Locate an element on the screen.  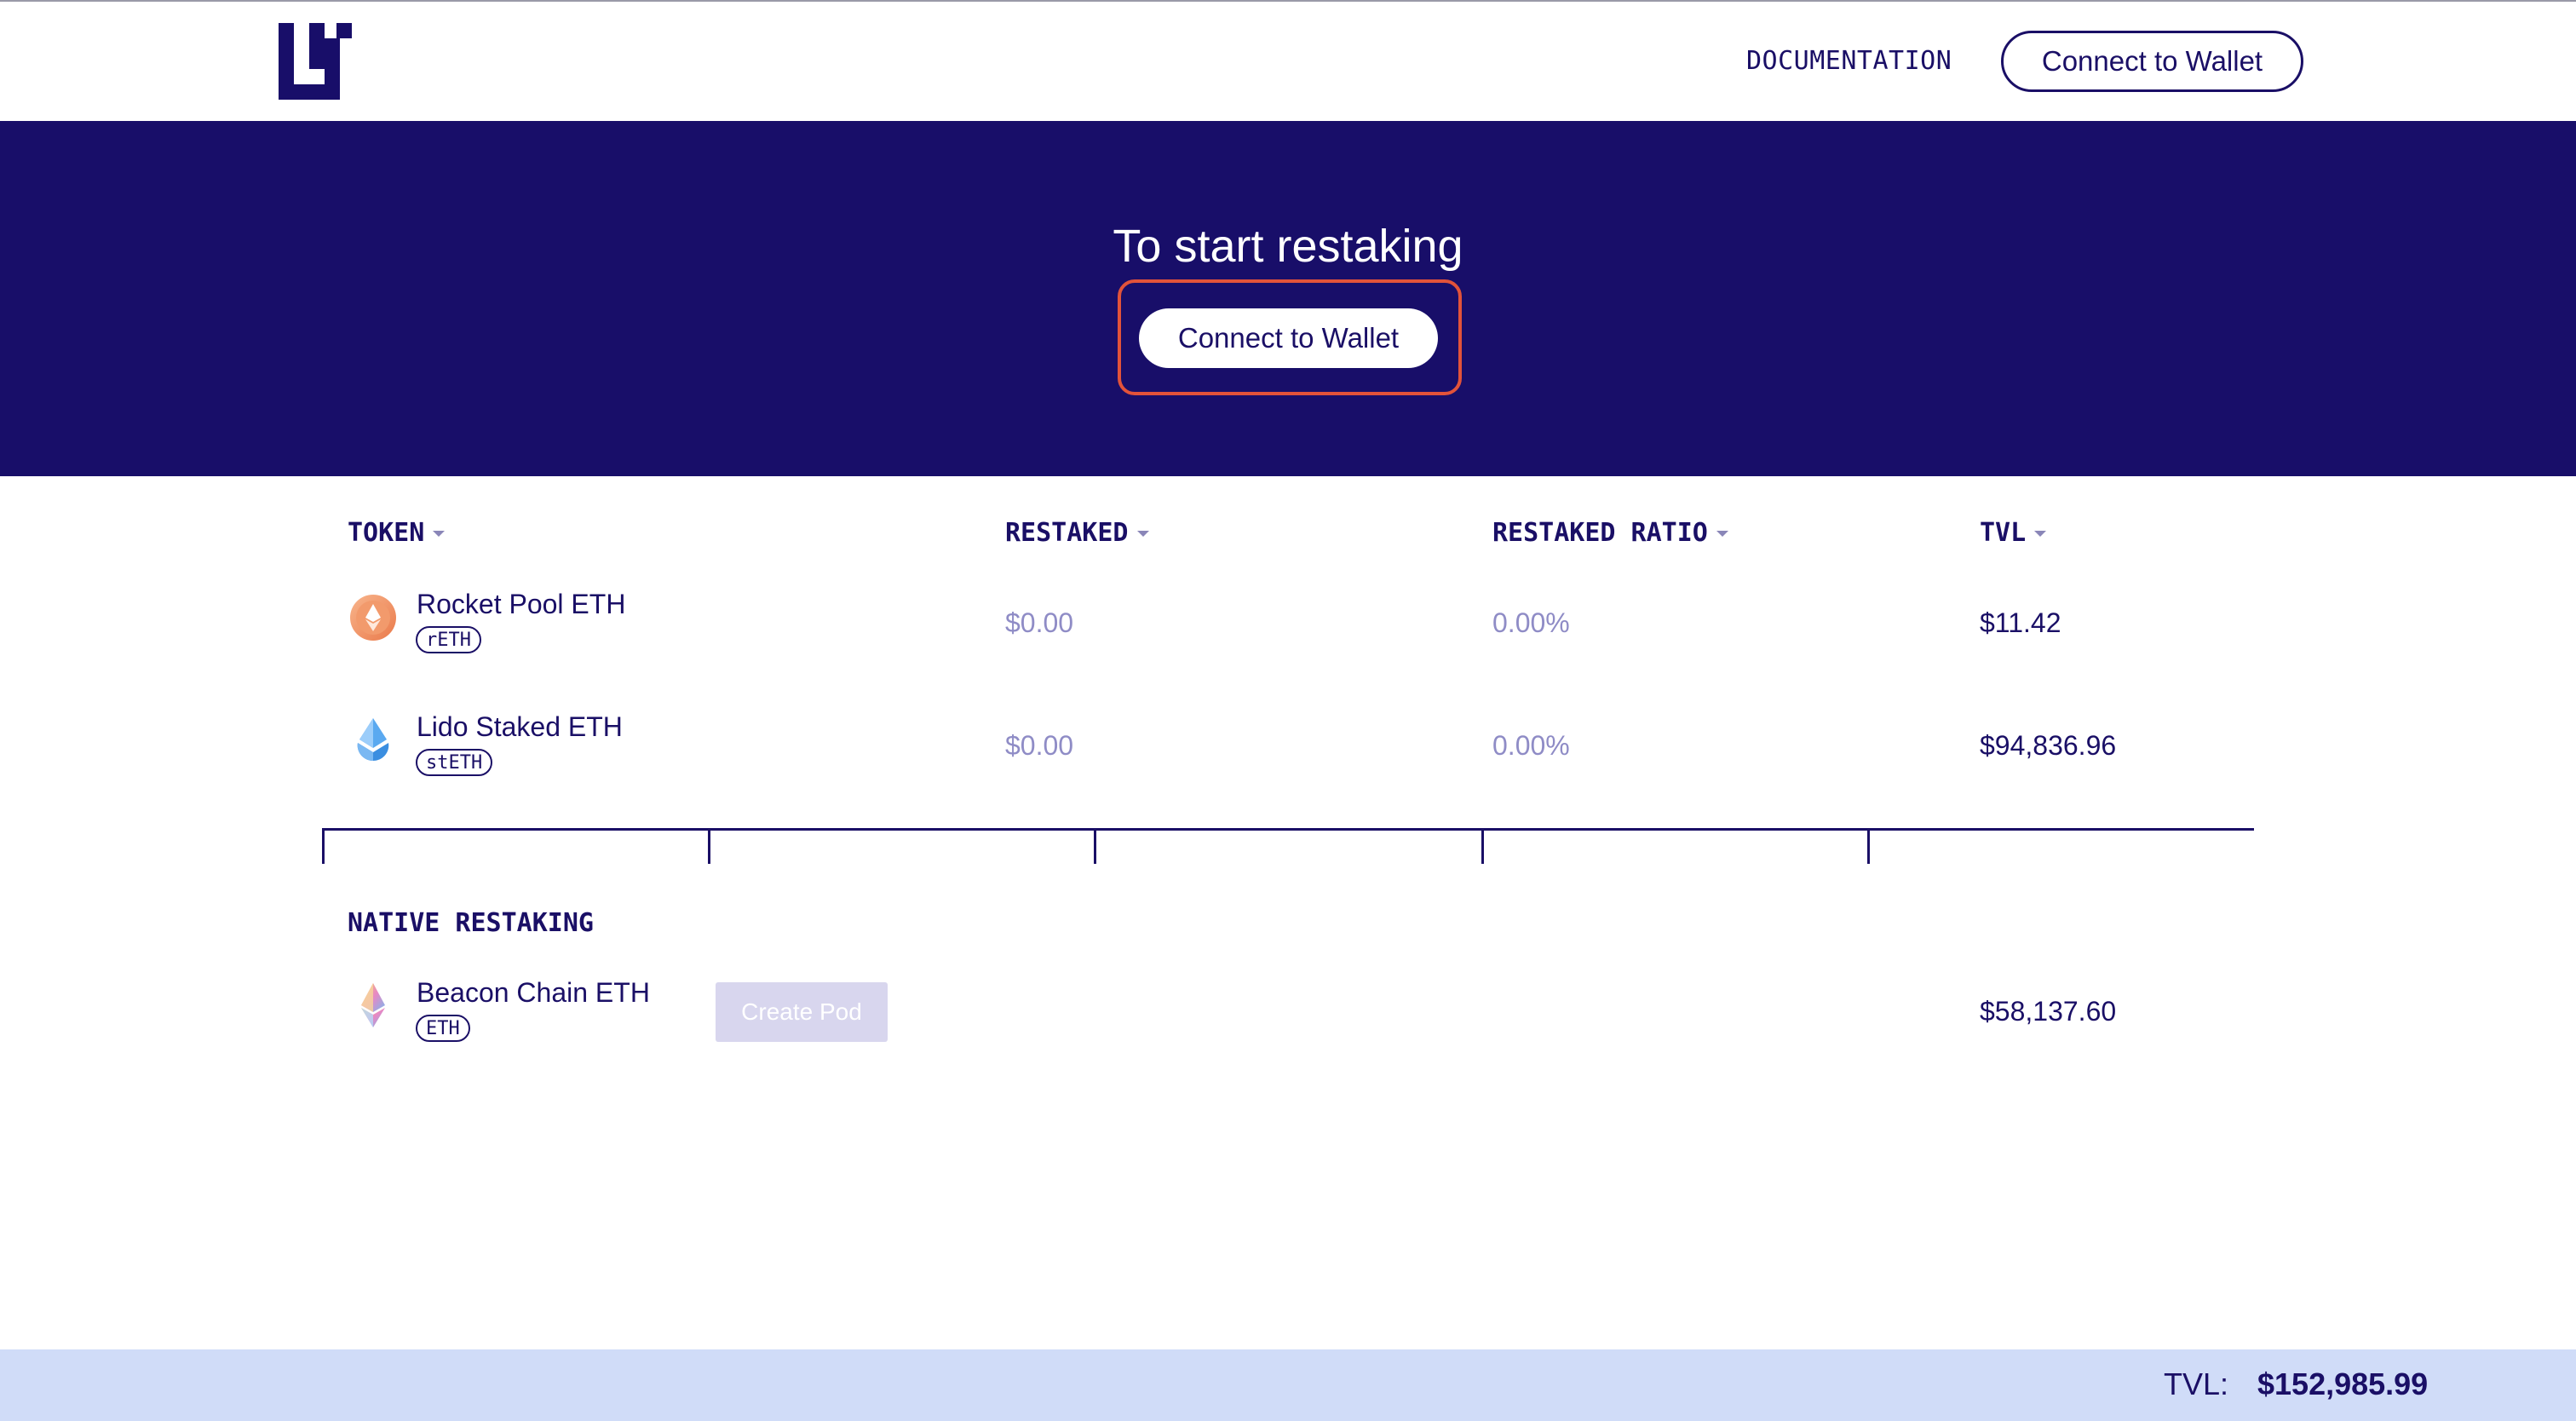
hero-connect-wallet-button: Connect to Wallet is located at coordinates (1288, 338).